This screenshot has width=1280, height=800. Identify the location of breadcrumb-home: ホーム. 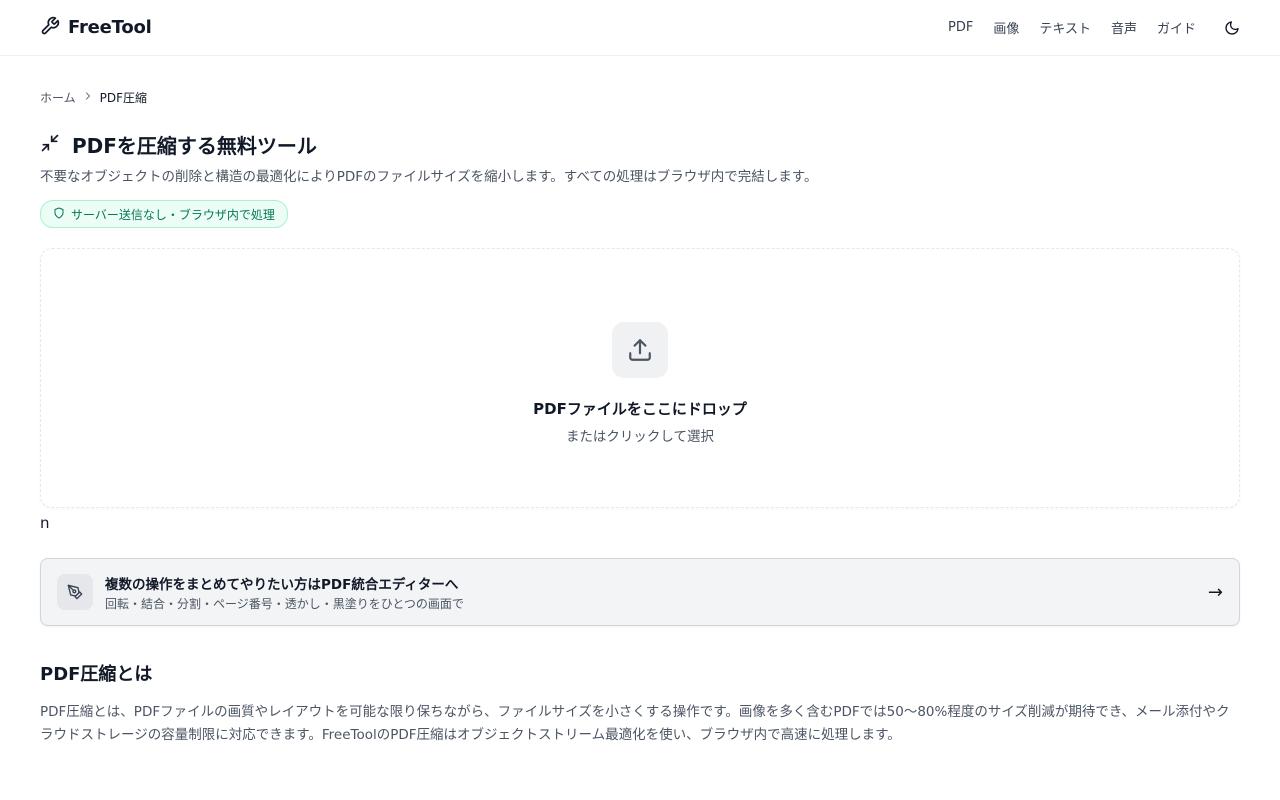
(58, 97).